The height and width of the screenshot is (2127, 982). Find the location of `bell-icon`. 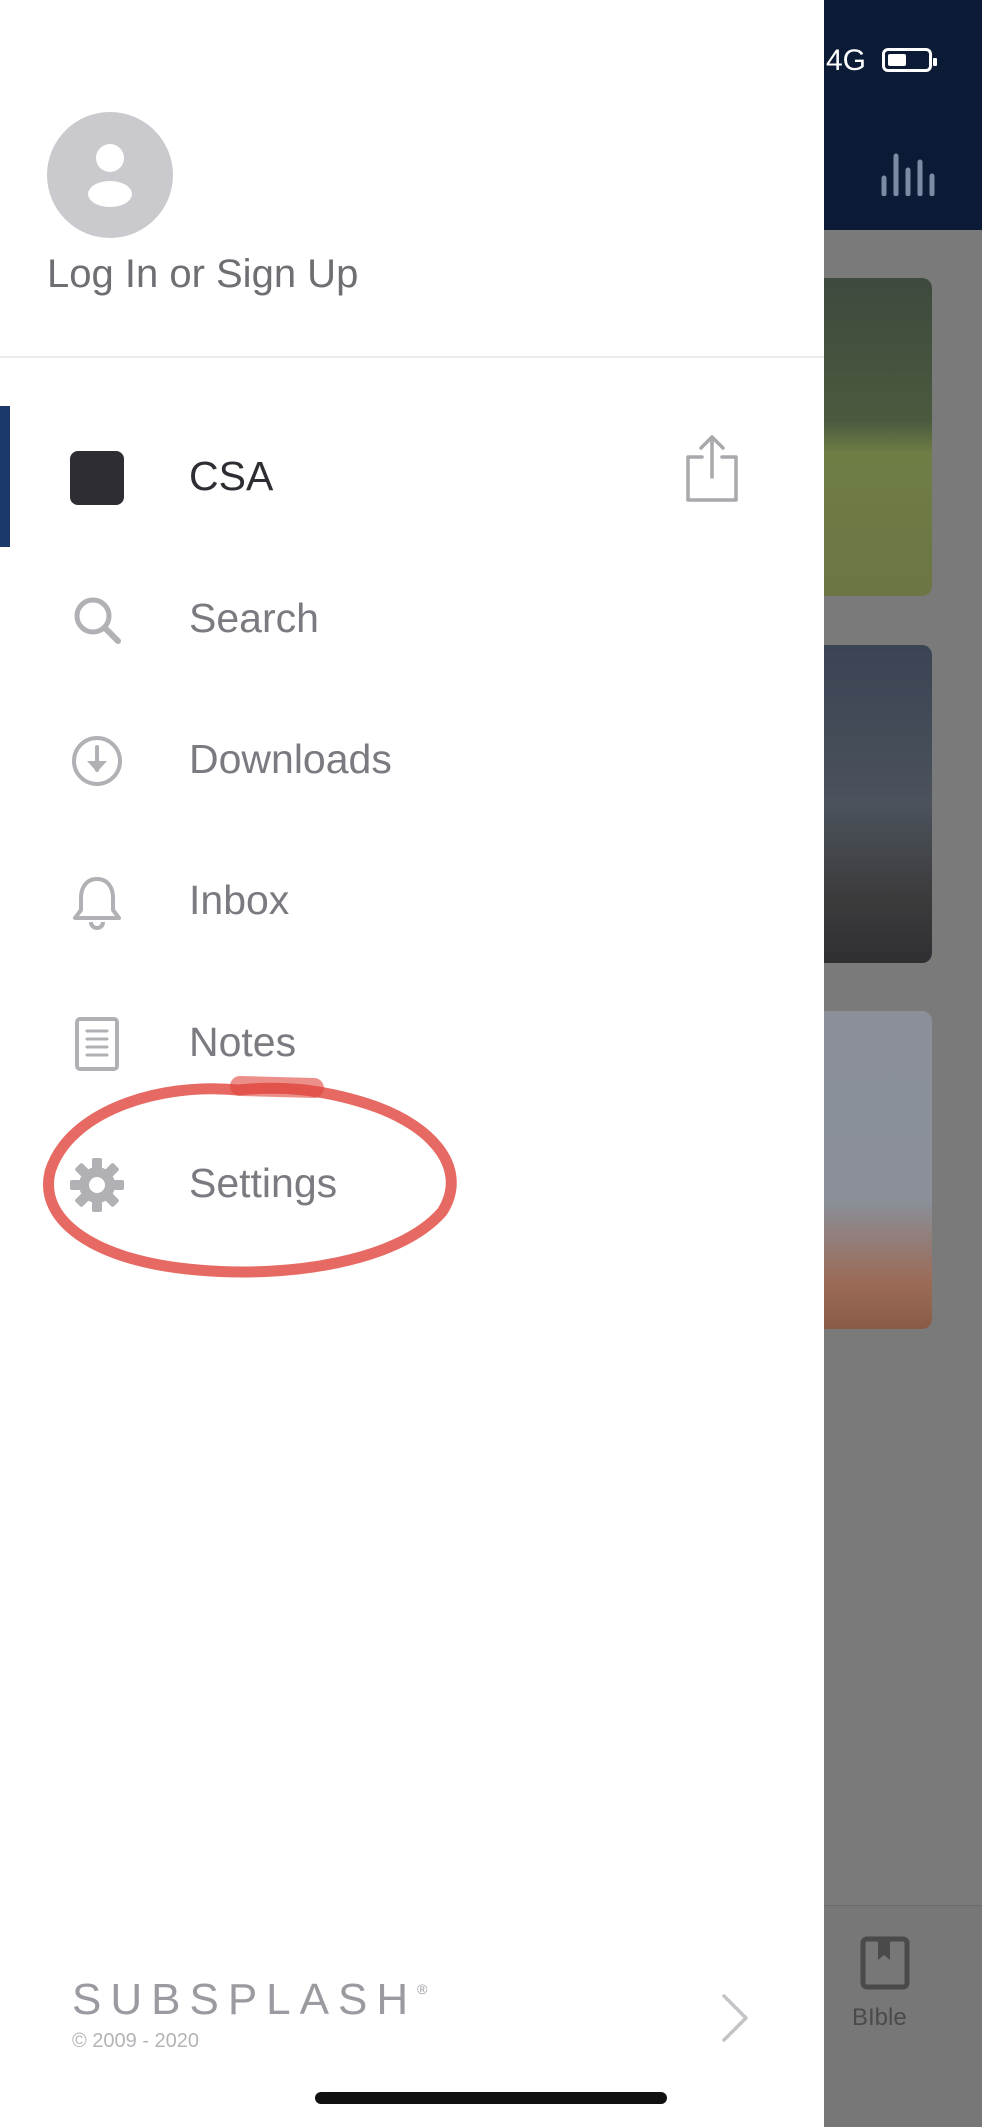

bell-icon is located at coordinates (97, 902).